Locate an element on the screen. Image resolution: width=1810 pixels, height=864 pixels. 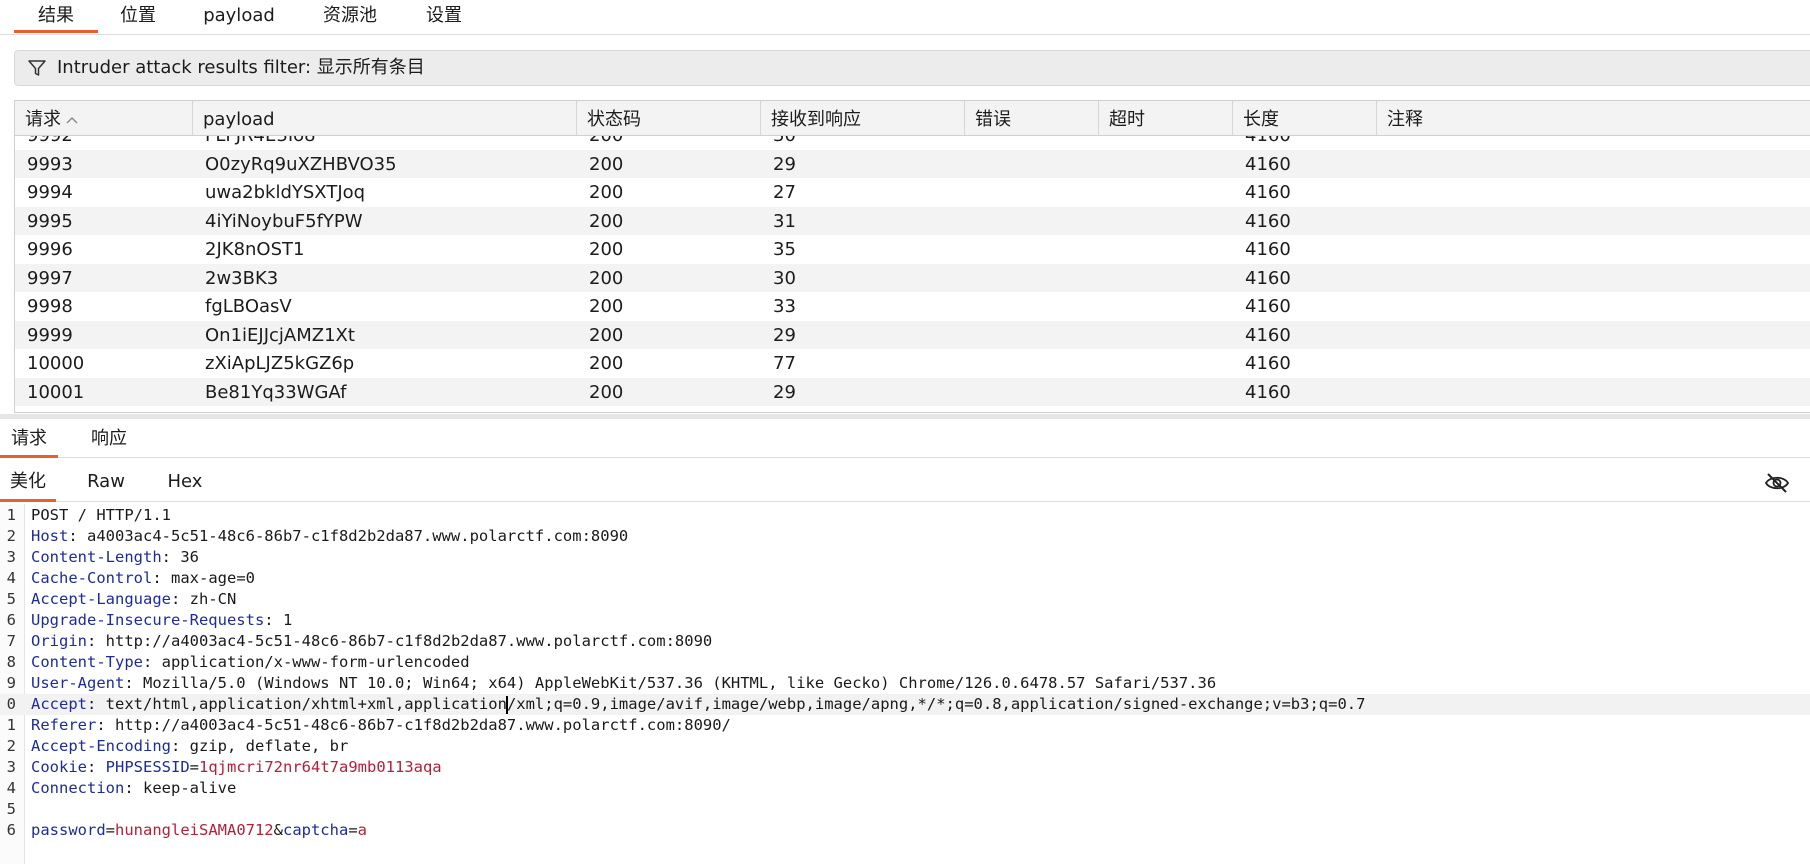
tab-settings: 设置 is located at coordinates (444, 15).